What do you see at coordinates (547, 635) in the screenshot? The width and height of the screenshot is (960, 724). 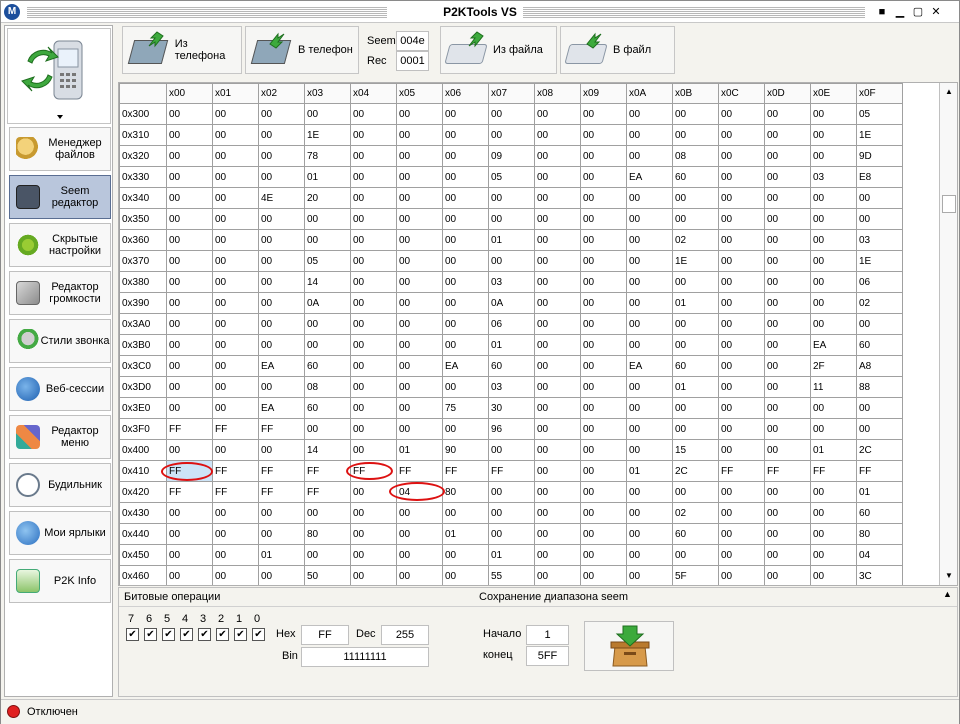 I see `range-start-field: 1` at bounding box center [547, 635].